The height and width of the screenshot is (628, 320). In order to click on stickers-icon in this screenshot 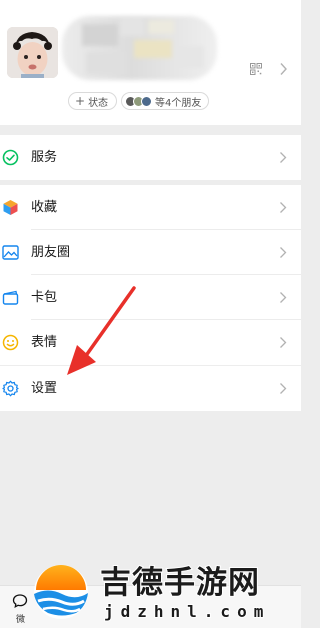, I will do `click(10, 342)`.